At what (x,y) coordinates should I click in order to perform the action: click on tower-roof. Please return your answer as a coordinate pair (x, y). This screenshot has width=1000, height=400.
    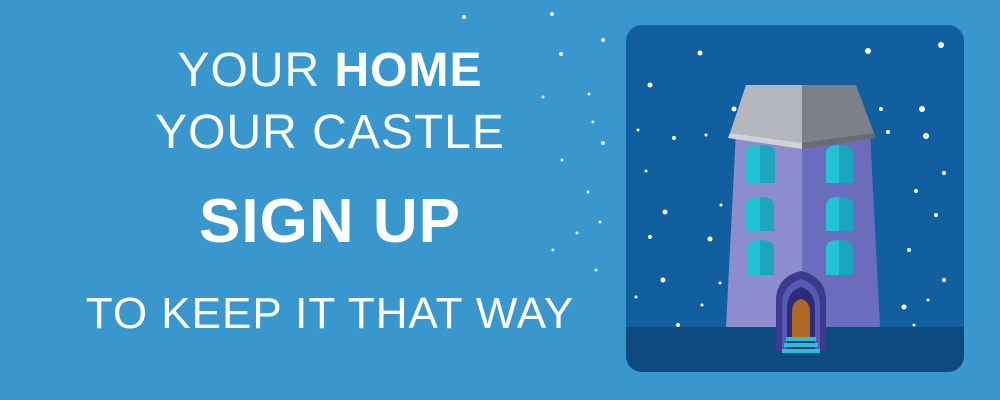
    Looking at the image, I should click on (802, 117).